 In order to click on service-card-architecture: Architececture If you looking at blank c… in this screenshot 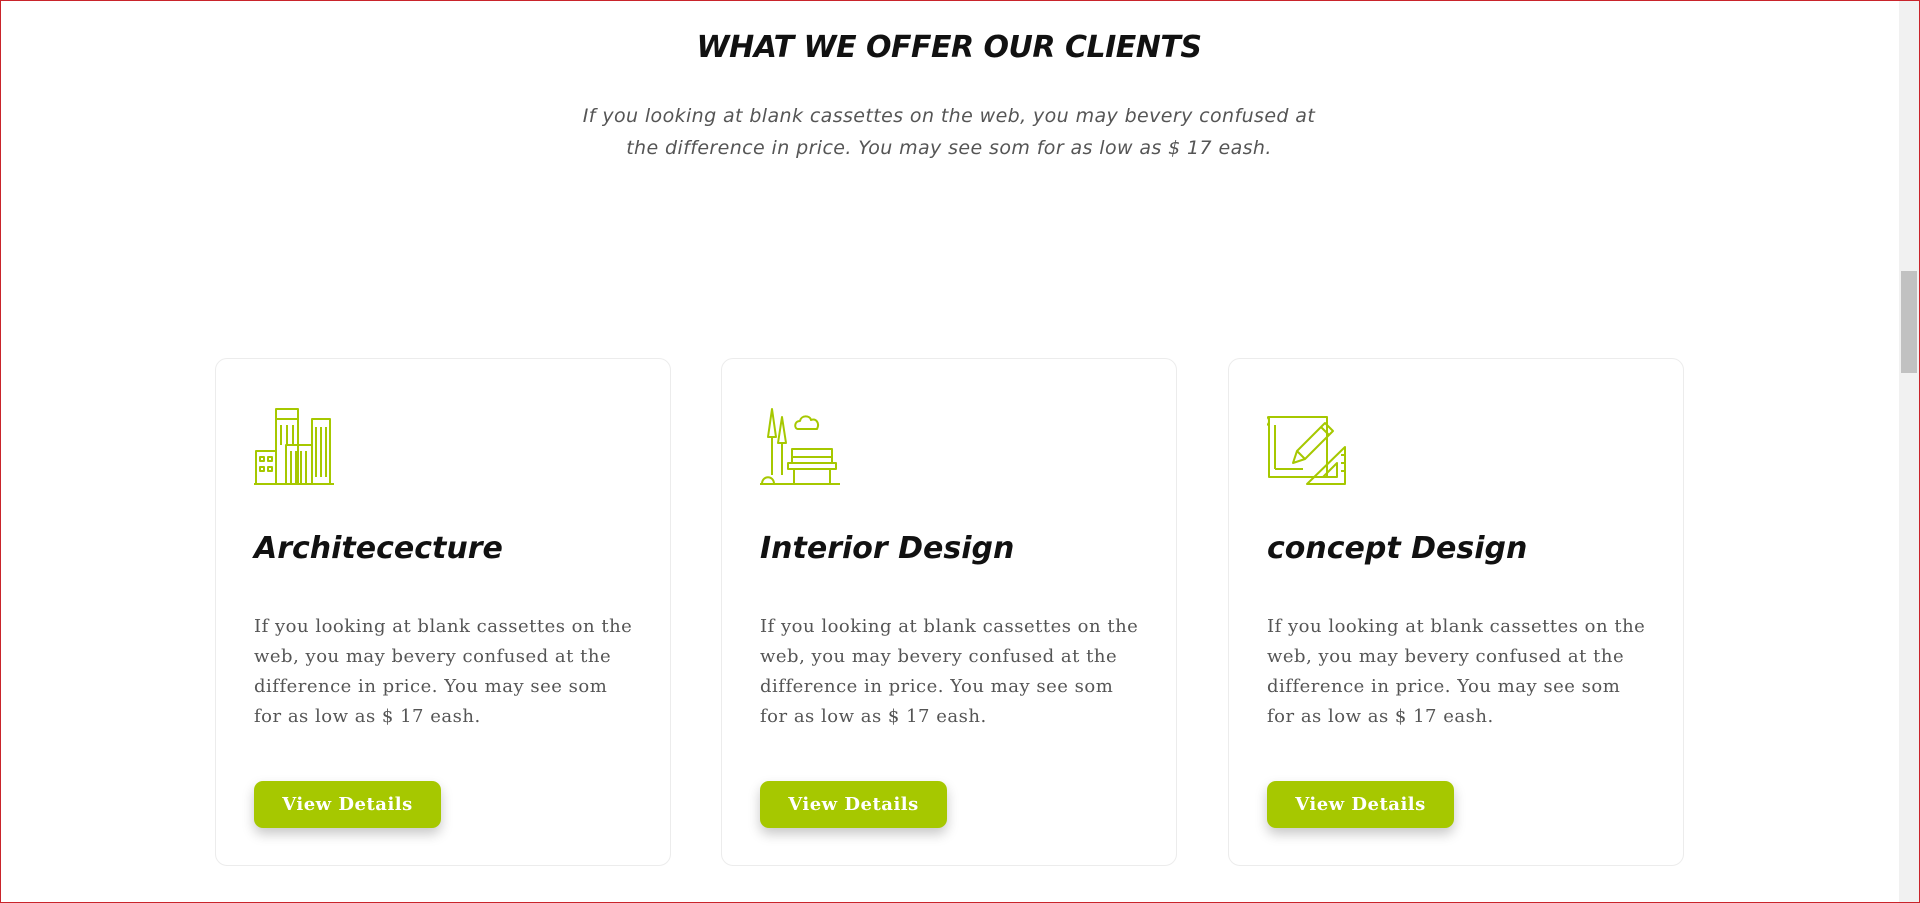, I will do `click(443, 612)`.